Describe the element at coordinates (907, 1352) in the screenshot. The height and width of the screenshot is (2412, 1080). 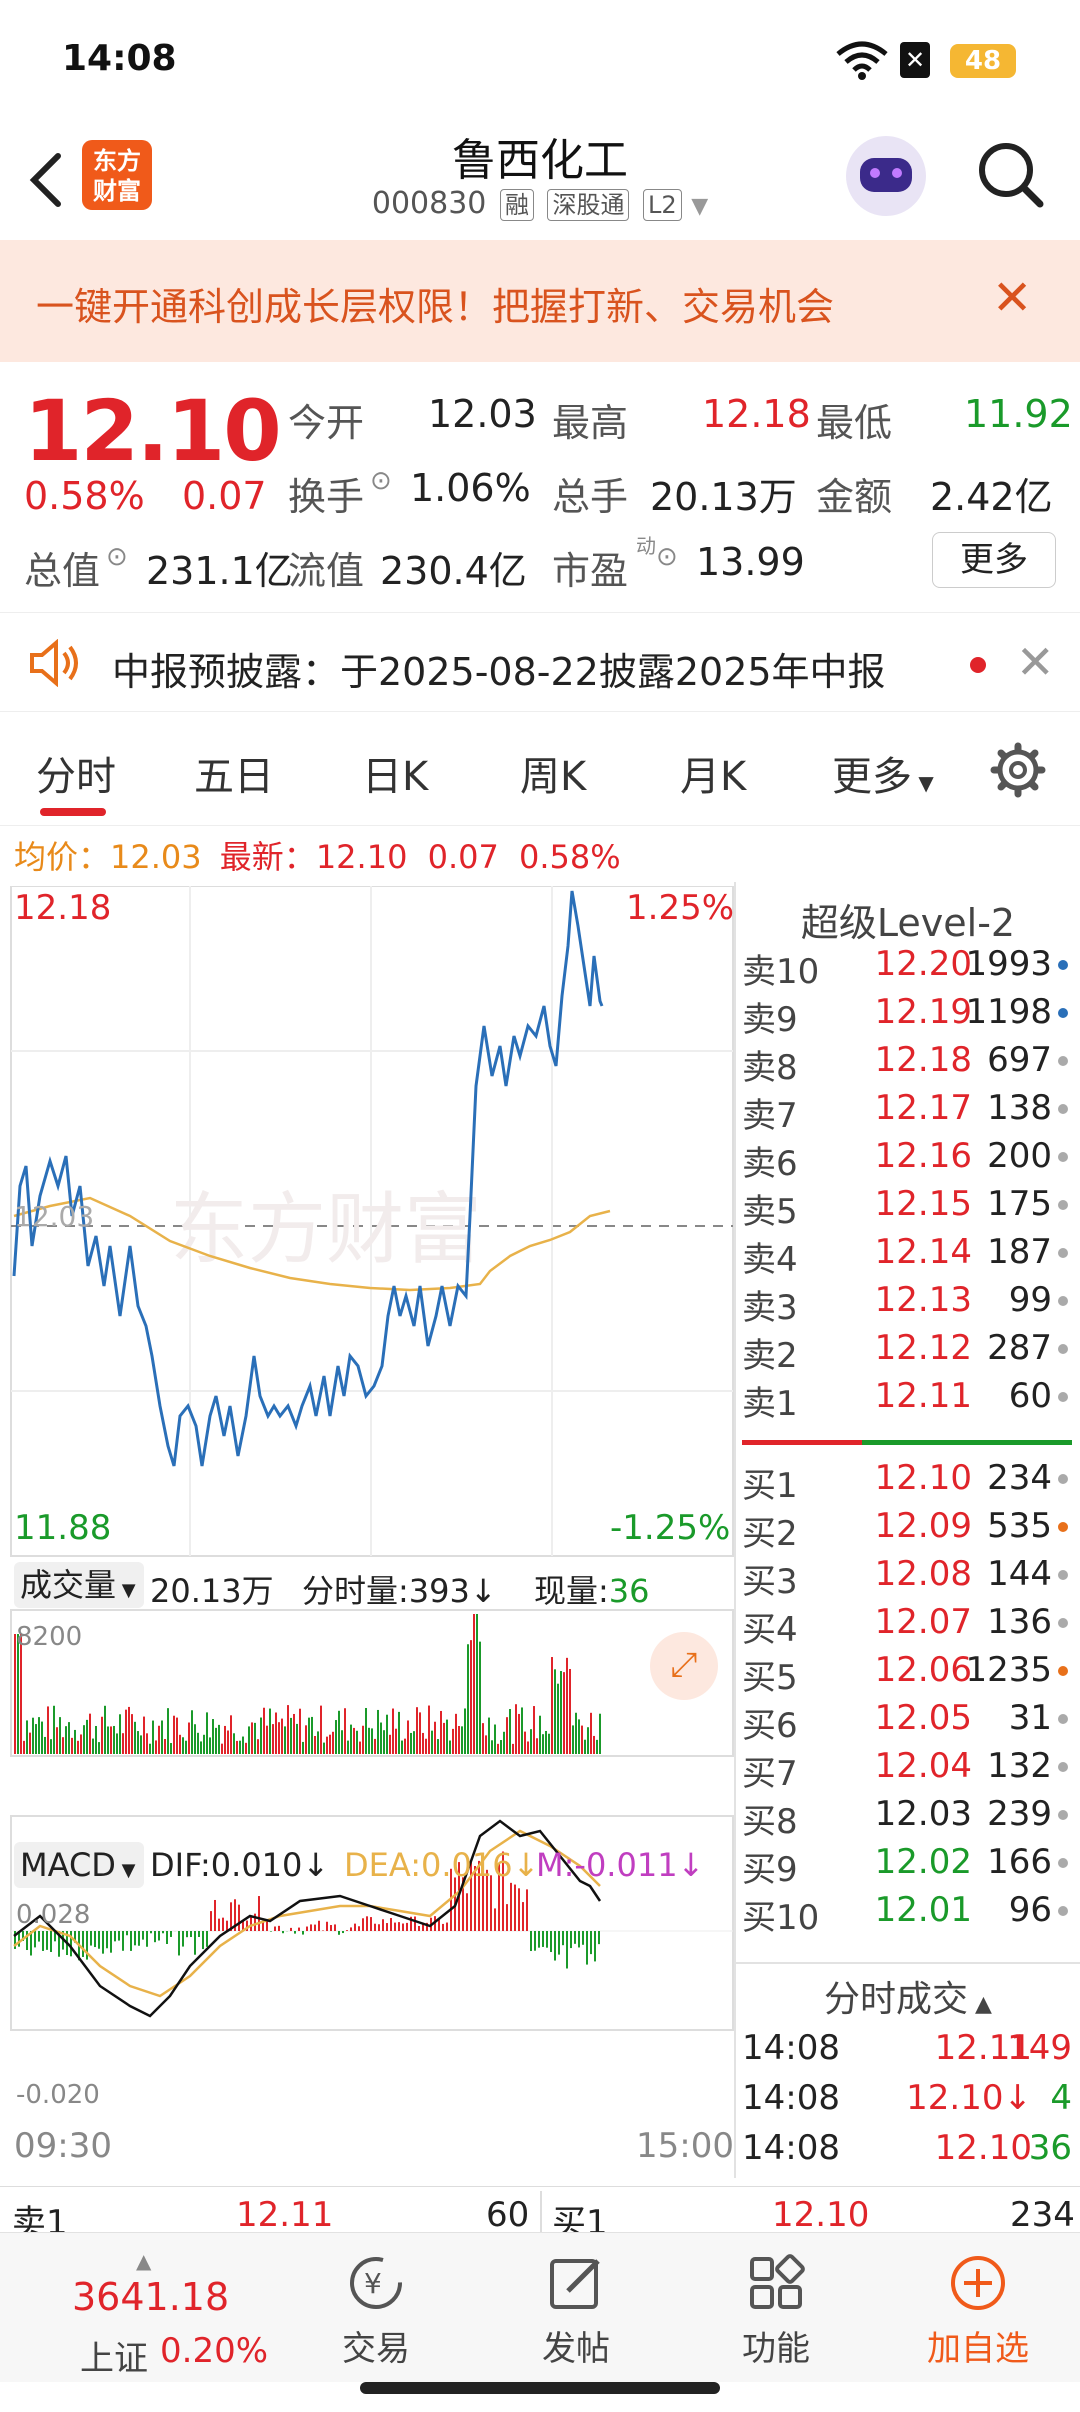
I see `ask-row: 卖2 12.12 287` at that location.